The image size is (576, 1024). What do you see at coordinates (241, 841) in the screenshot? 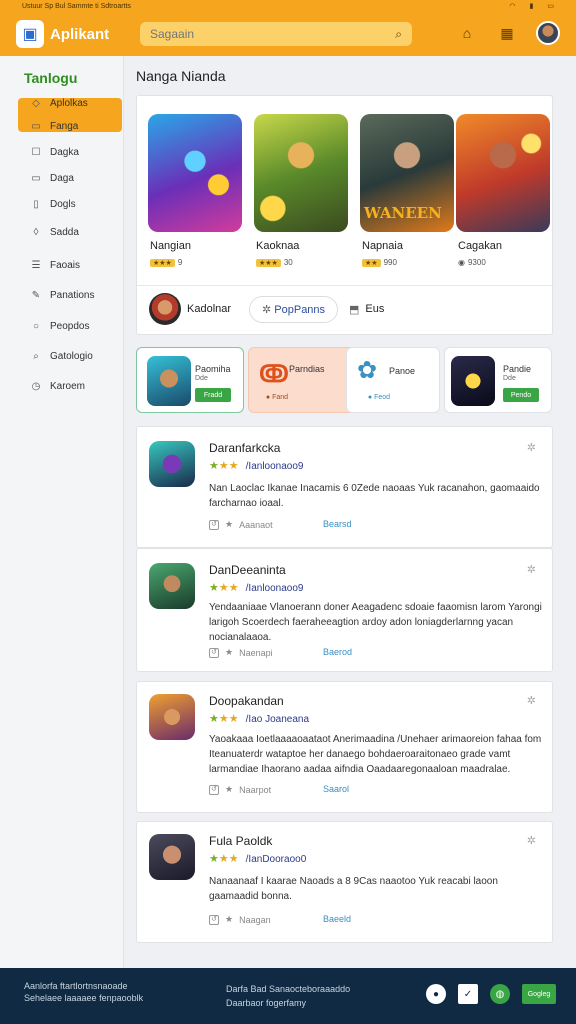
I see `review-title: Fula Paoldk` at bounding box center [241, 841].